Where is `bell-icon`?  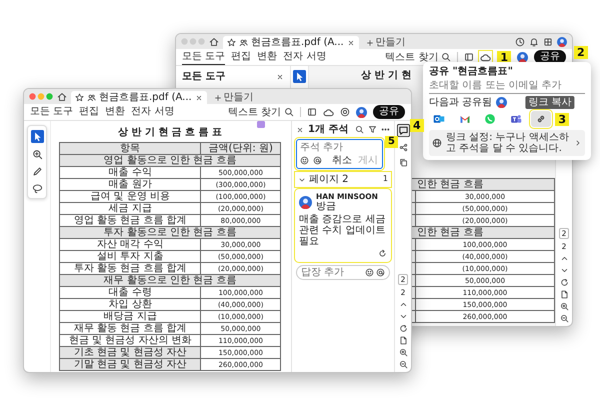
bell-icon is located at coordinates (534, 41).